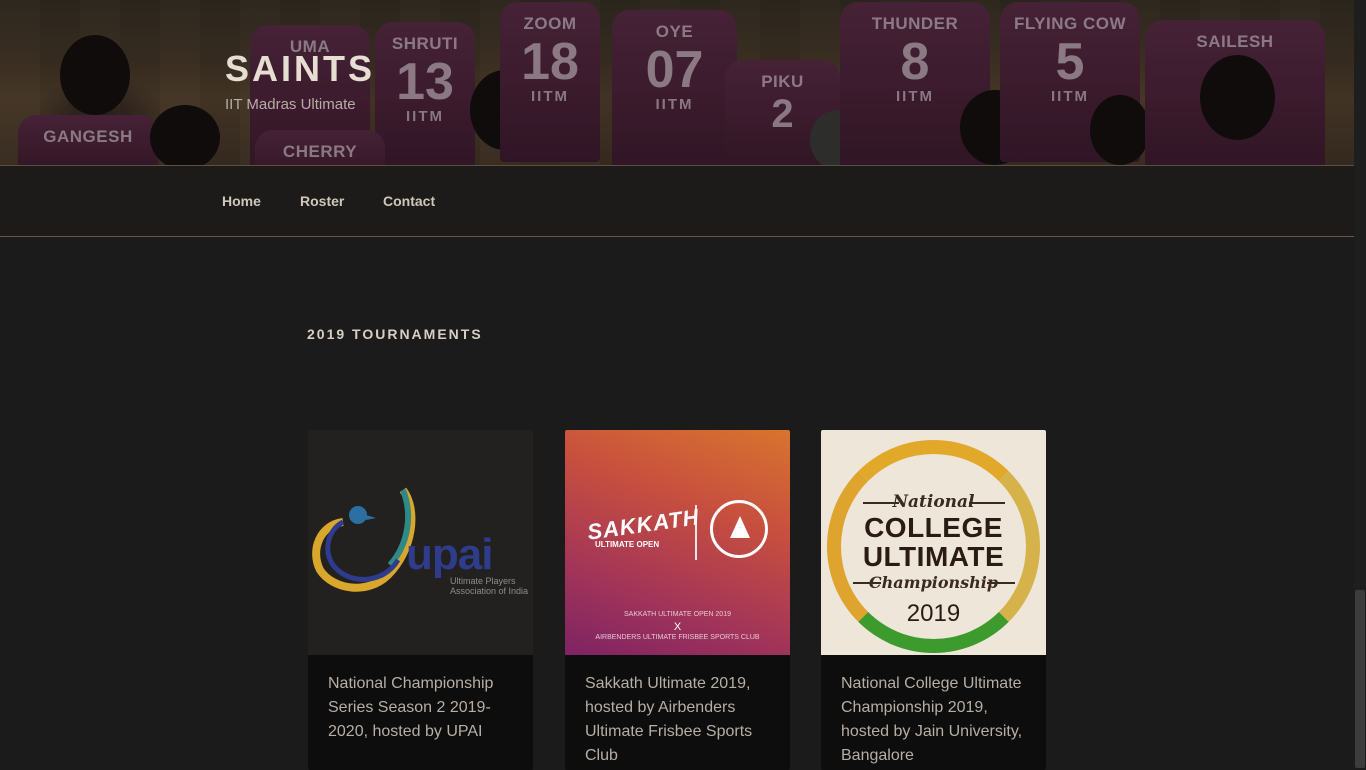  I want to click on ncuc-college-text: COLLEGE, so click(933, 527).